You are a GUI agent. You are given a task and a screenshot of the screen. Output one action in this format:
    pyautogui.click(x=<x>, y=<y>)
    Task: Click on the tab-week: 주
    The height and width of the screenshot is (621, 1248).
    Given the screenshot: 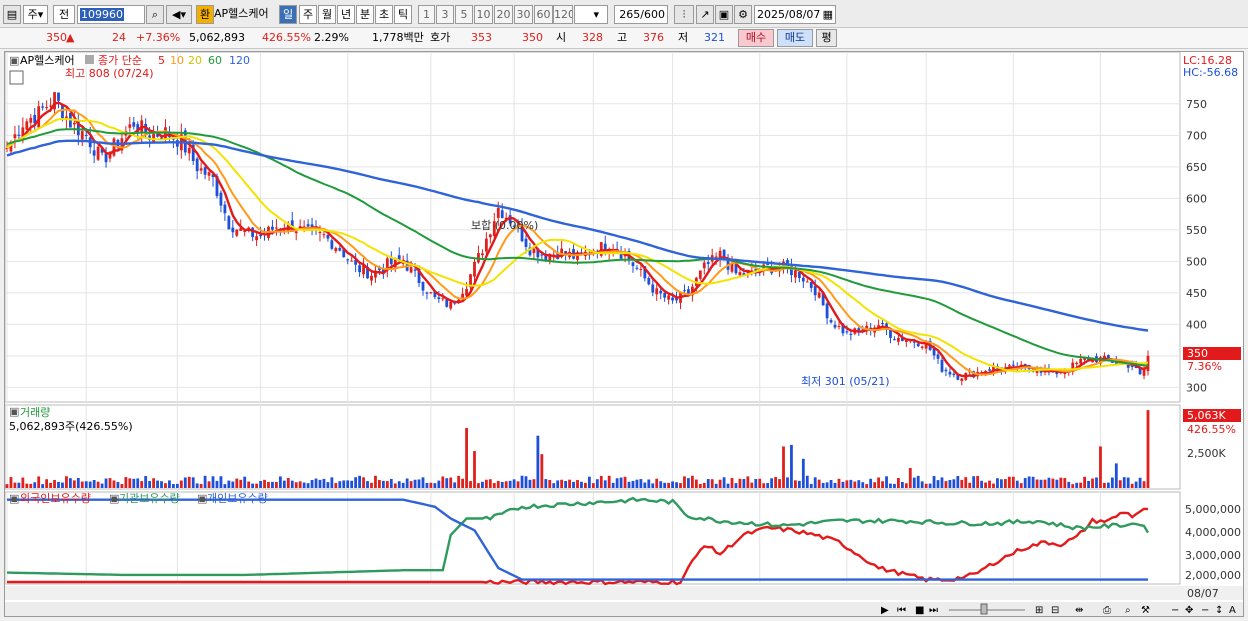 What is the action you would take?
    pyautogui.click(x=308, y=14)
    